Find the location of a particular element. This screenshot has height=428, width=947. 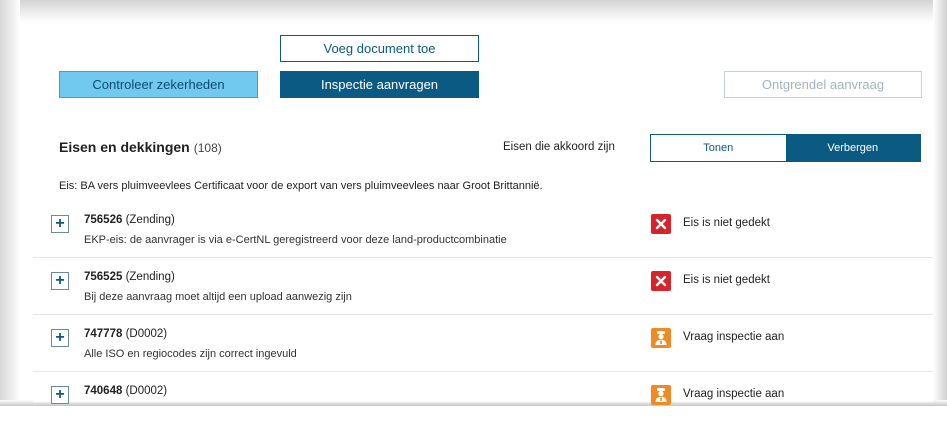

section-title-text: Eisen en dekkingen is located at coordinates (124, 147).